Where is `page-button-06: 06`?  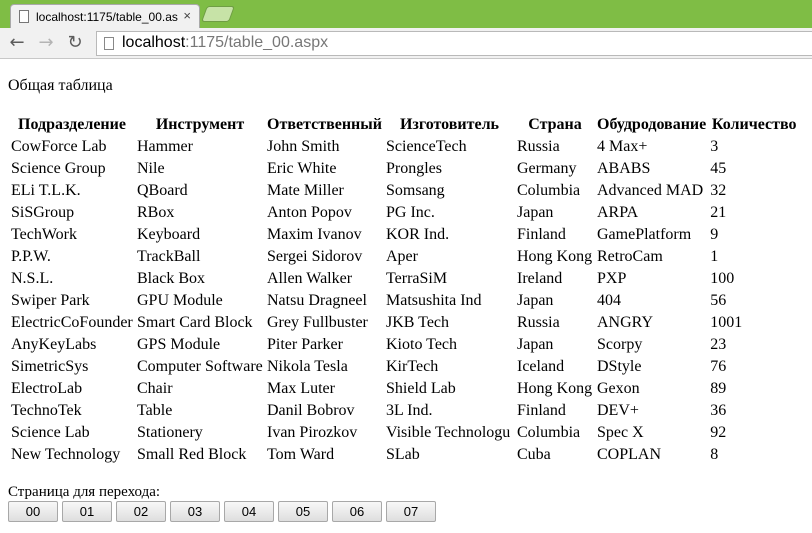
page-button-06: 06 is located at coordinates (357, 511).